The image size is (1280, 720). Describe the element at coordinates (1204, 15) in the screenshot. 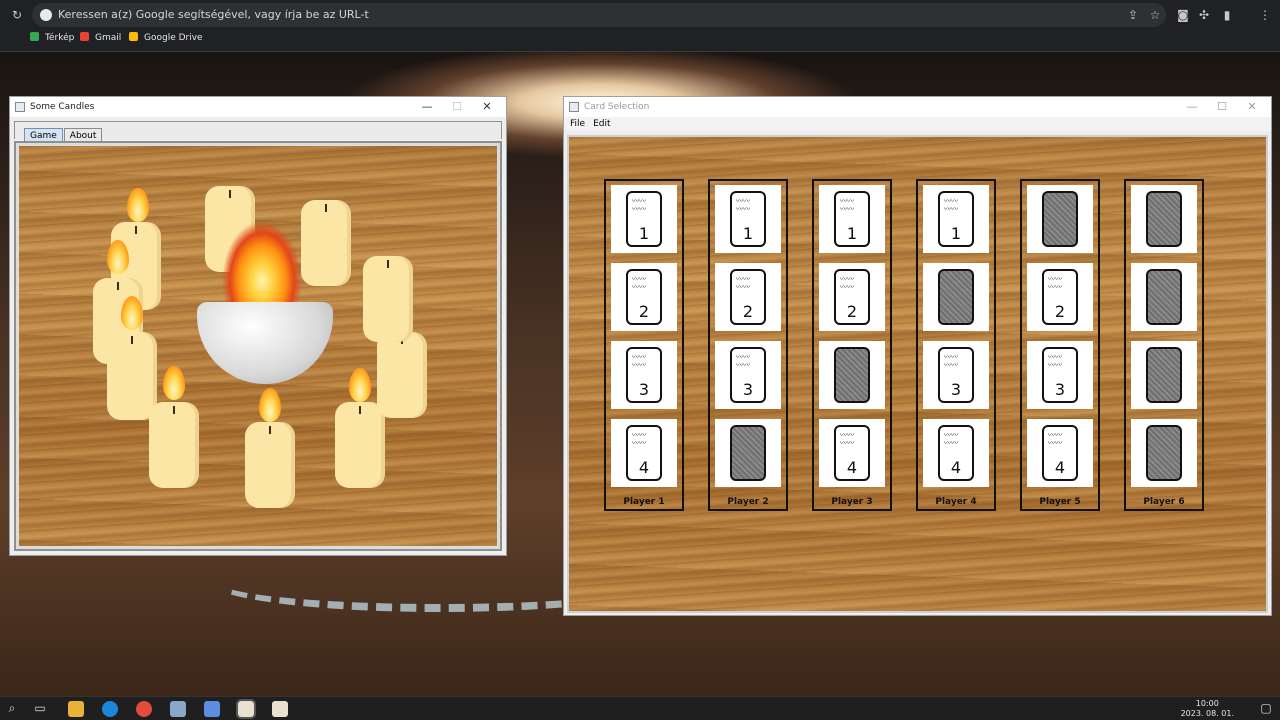

I see `extensions-icon: ✣` at that location.